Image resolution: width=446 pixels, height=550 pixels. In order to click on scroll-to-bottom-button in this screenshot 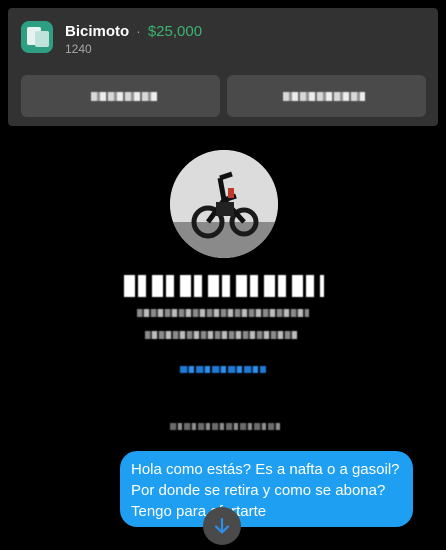, I will do `click(222, 526)`.